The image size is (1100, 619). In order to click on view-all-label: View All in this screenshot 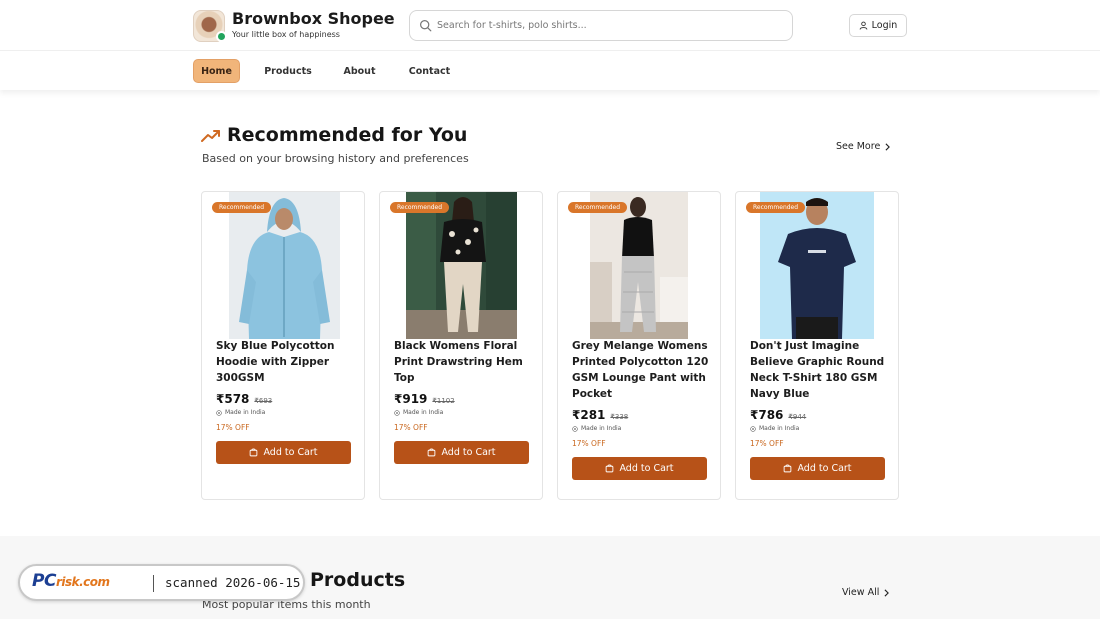, I will do `click(861, 592)`.